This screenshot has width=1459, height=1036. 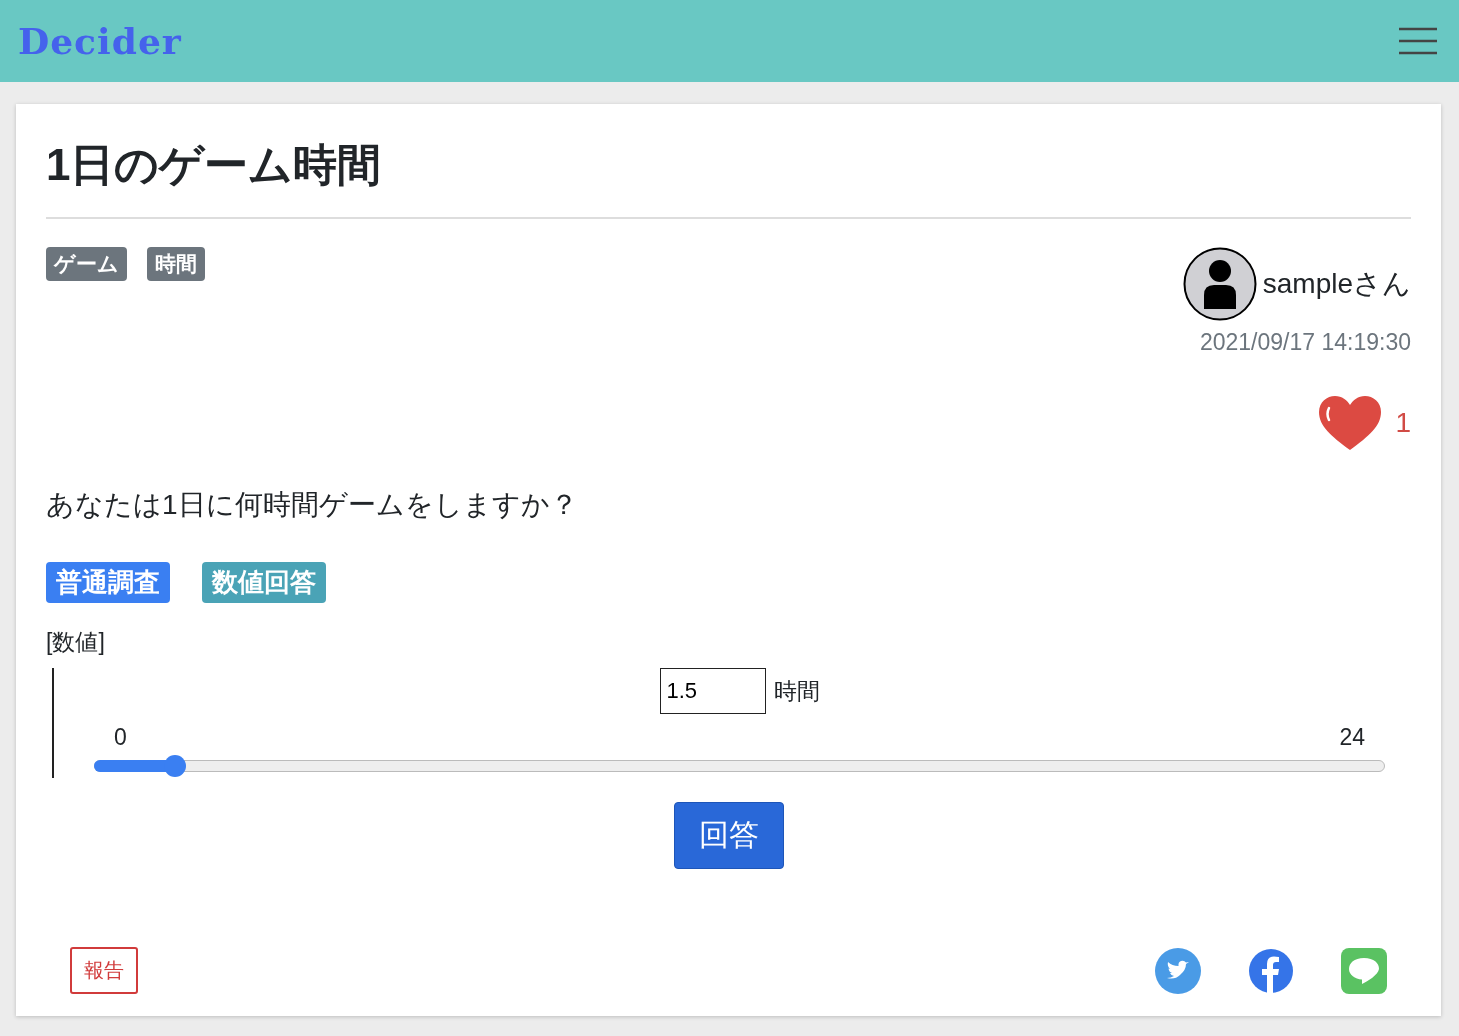 I want to click on question-title: 1日のゲーム時間, so click(x=728, y=177).